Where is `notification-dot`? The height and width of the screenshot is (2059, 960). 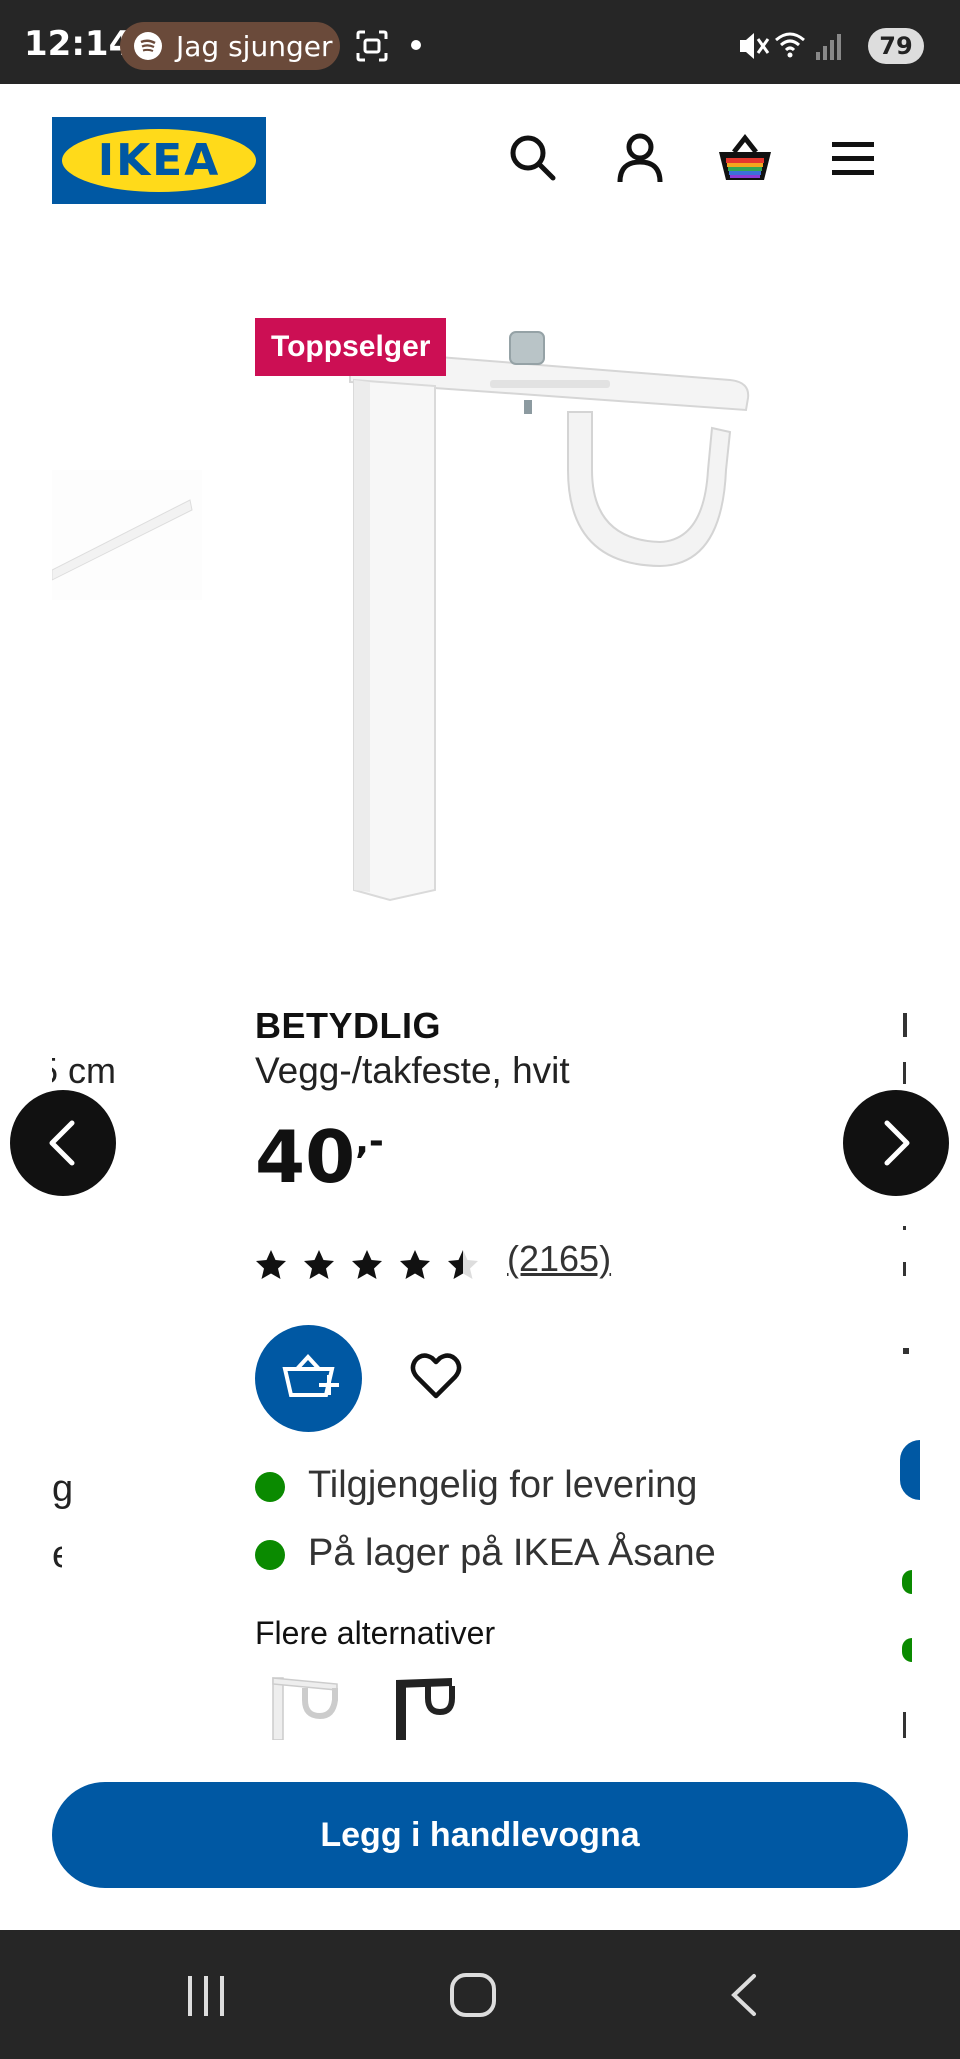
notification-dot is located at coordinates (416, 45).